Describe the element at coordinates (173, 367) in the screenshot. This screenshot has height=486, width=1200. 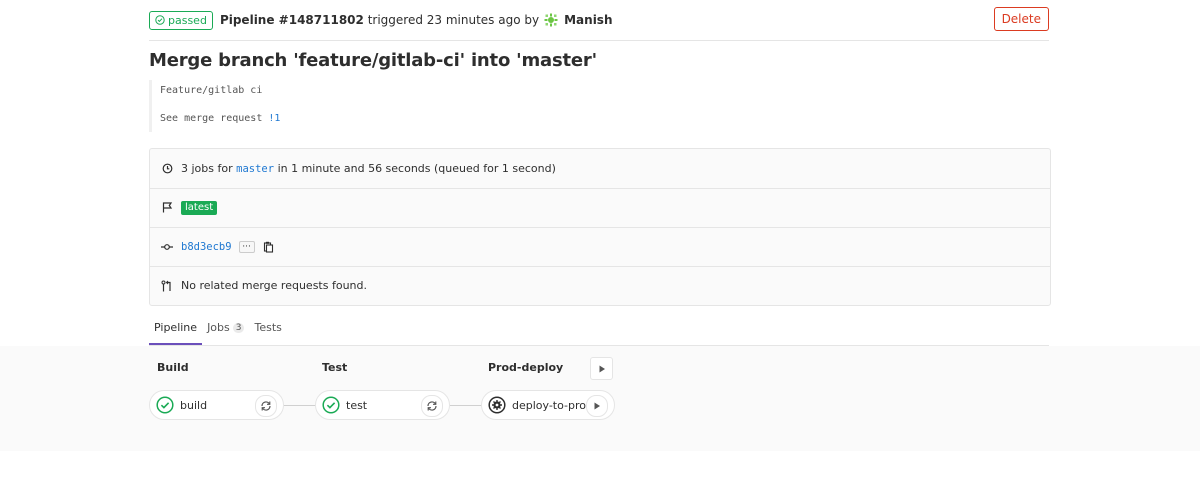
I see `stage-title-build: Build` at that location.